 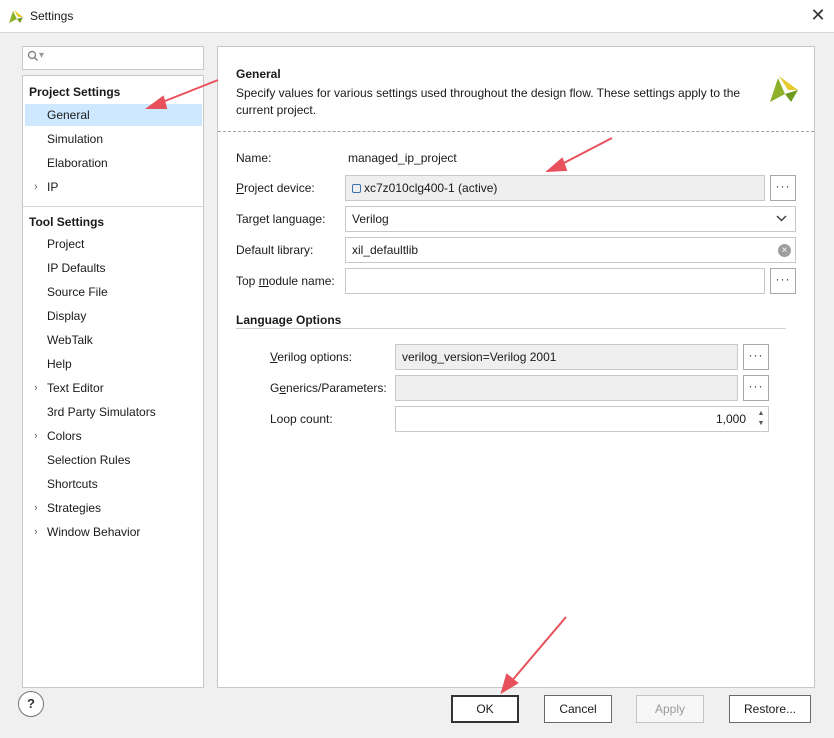 I want to click on tree-item-label: IP, so click(x=53, y=187).